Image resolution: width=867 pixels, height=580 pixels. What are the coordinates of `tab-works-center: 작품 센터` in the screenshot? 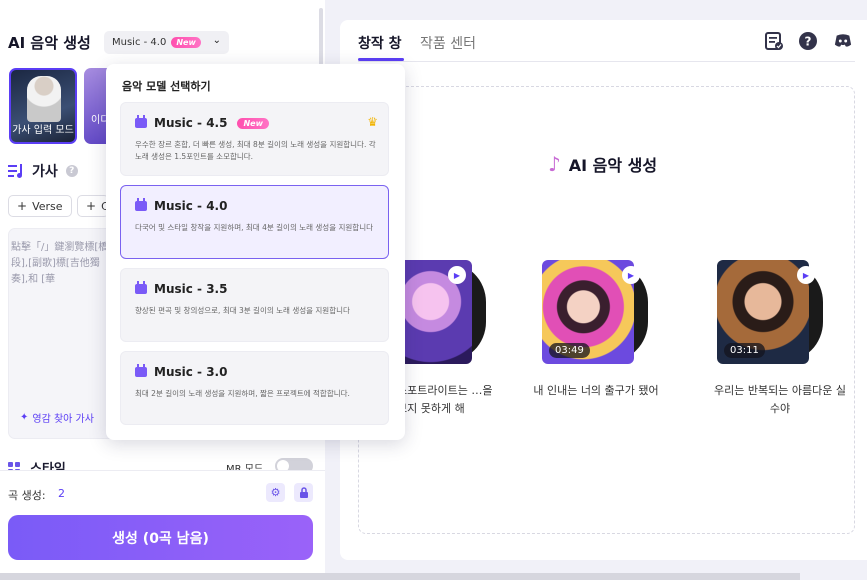 It's located at (448, 43).